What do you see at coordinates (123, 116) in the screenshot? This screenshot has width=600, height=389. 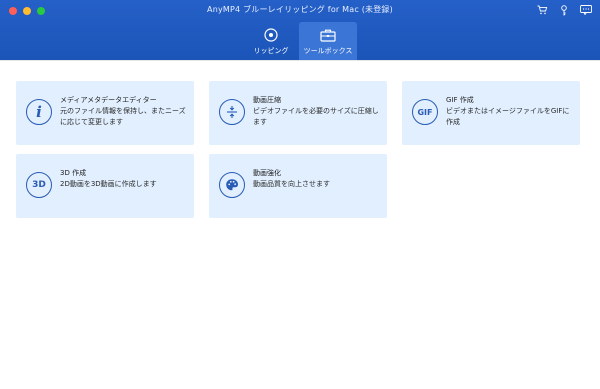 I see `card-description: 元のファイル情報を保持し、またニーズに応じて変更します` at bounding box center [123, 116].